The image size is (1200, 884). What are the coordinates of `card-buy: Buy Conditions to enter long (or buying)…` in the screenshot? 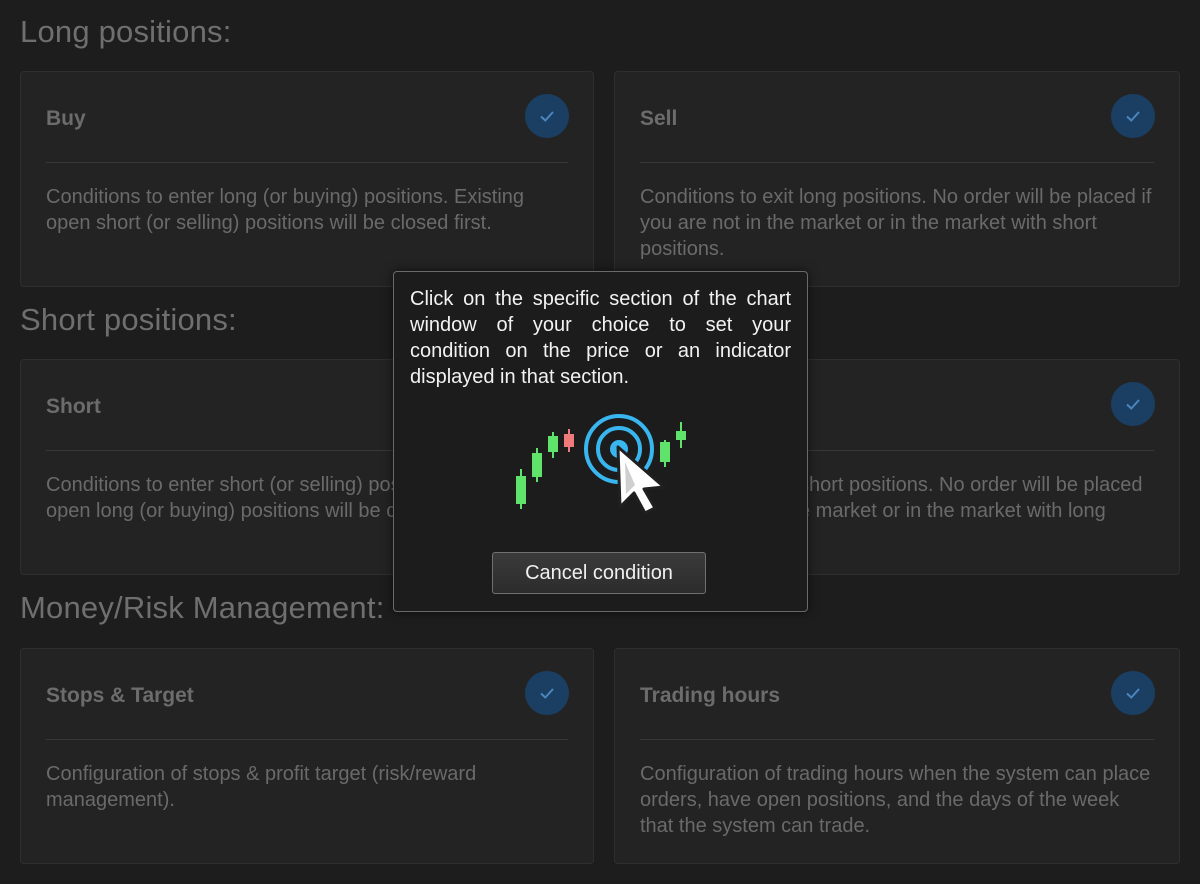 It's located at (307, 179).